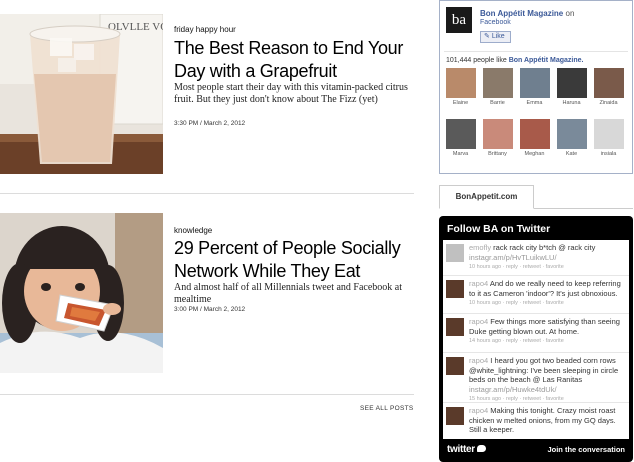 The image size is (634, 462). I want to click on post-kicker: knowledge, so click(193, 230).